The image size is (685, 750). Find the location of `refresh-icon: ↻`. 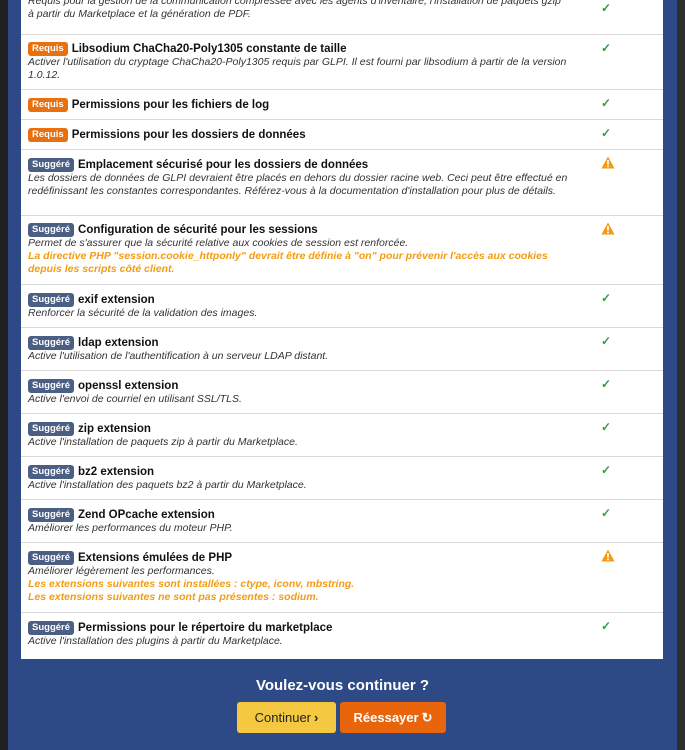

refresh-icon: ↻ is located at coordinates (427, 717).